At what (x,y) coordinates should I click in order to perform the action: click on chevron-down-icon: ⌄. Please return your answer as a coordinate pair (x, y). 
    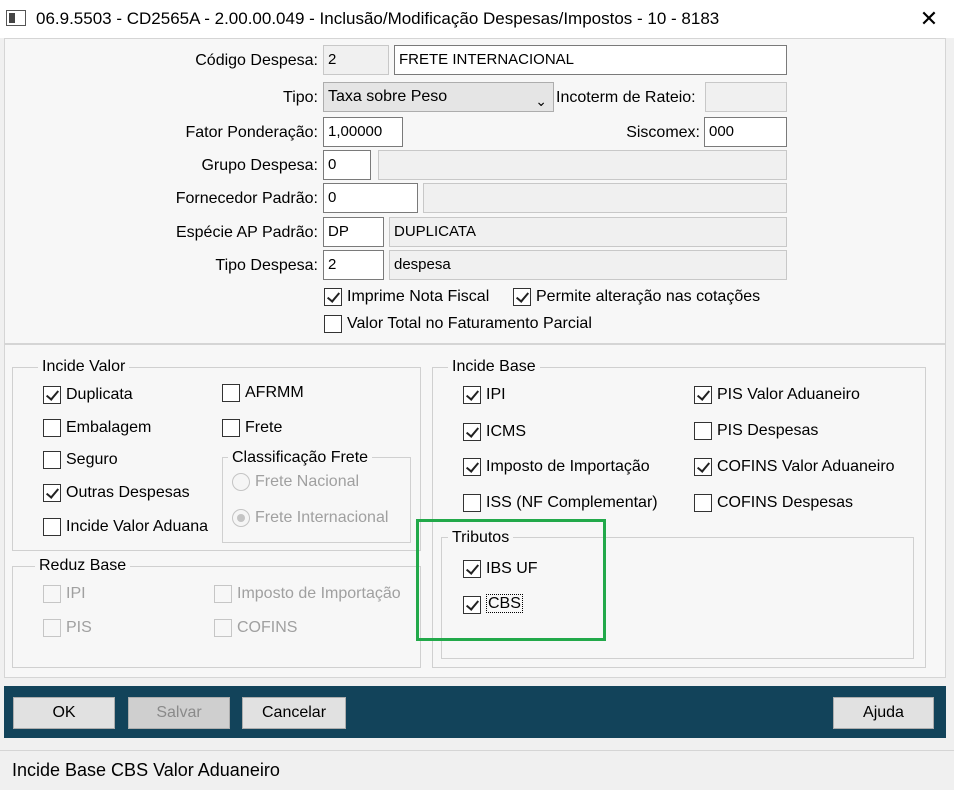
    Looking at the image, I should click on (541, 101).